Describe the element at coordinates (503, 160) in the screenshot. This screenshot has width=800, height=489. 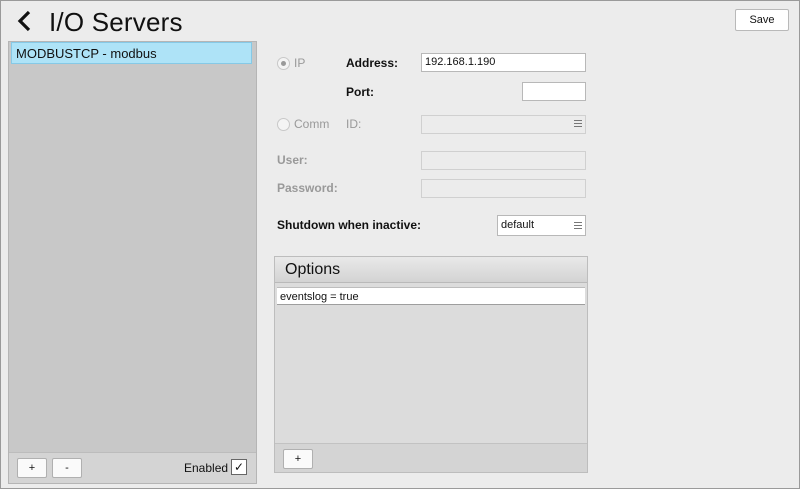
I see `user-input` at that location.